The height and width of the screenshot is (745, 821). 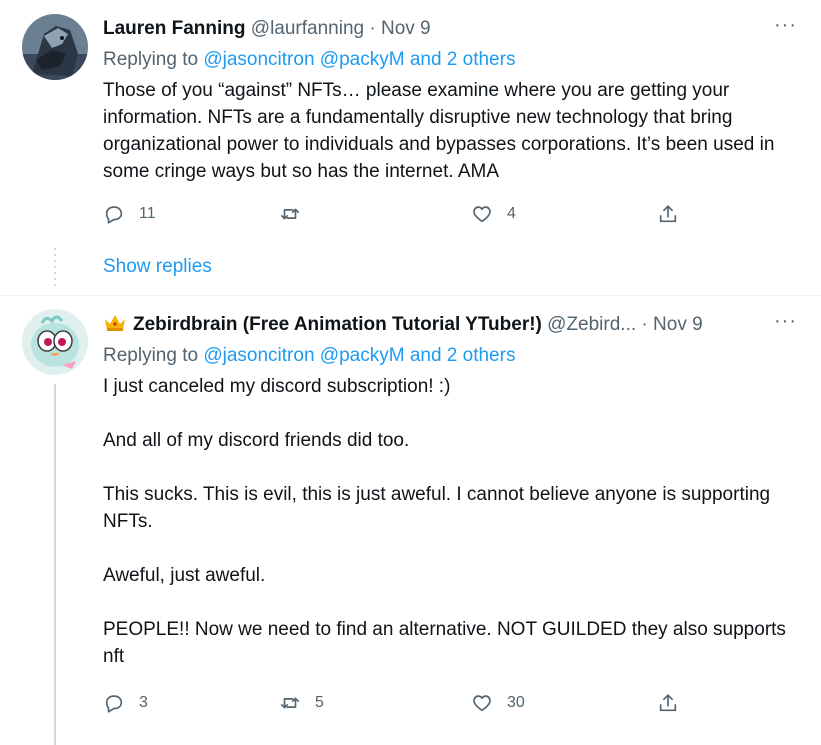 I want to click on thread-line, so click(x=55, y=564).